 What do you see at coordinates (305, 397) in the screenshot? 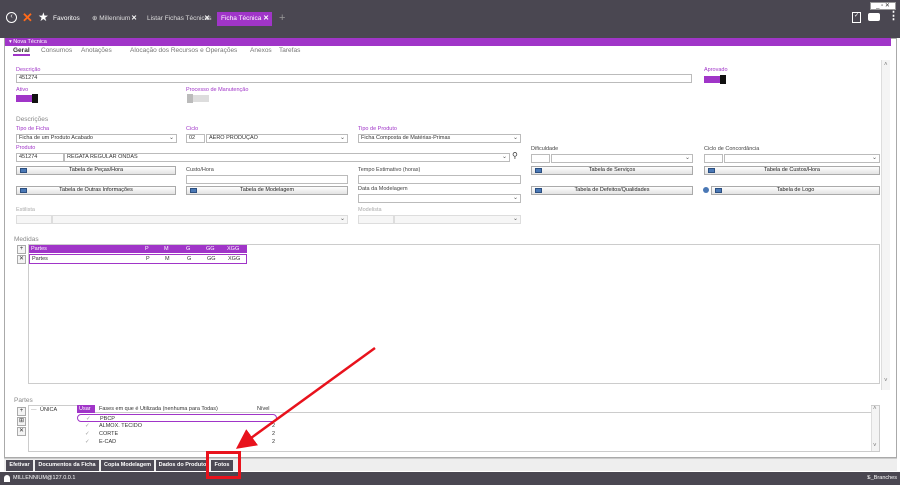
I see `annotation-arrow` at bounding box center [305, 397].